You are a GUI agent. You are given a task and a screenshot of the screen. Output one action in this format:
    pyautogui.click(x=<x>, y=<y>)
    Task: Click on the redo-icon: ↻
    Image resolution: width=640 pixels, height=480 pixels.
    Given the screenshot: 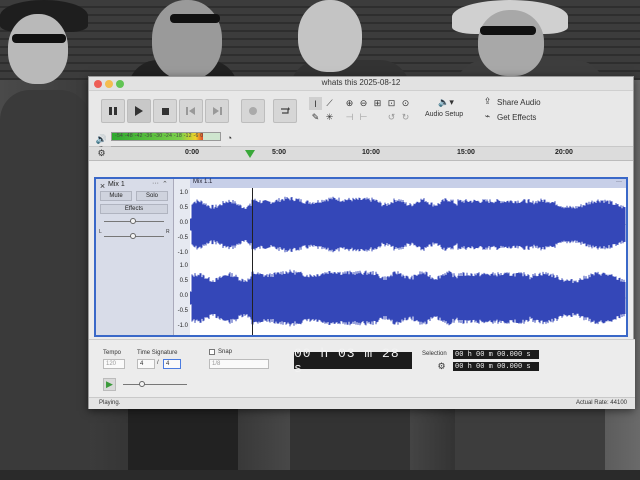 What is the action you would take?
    pyautogui.click(x=405, y=117)
    